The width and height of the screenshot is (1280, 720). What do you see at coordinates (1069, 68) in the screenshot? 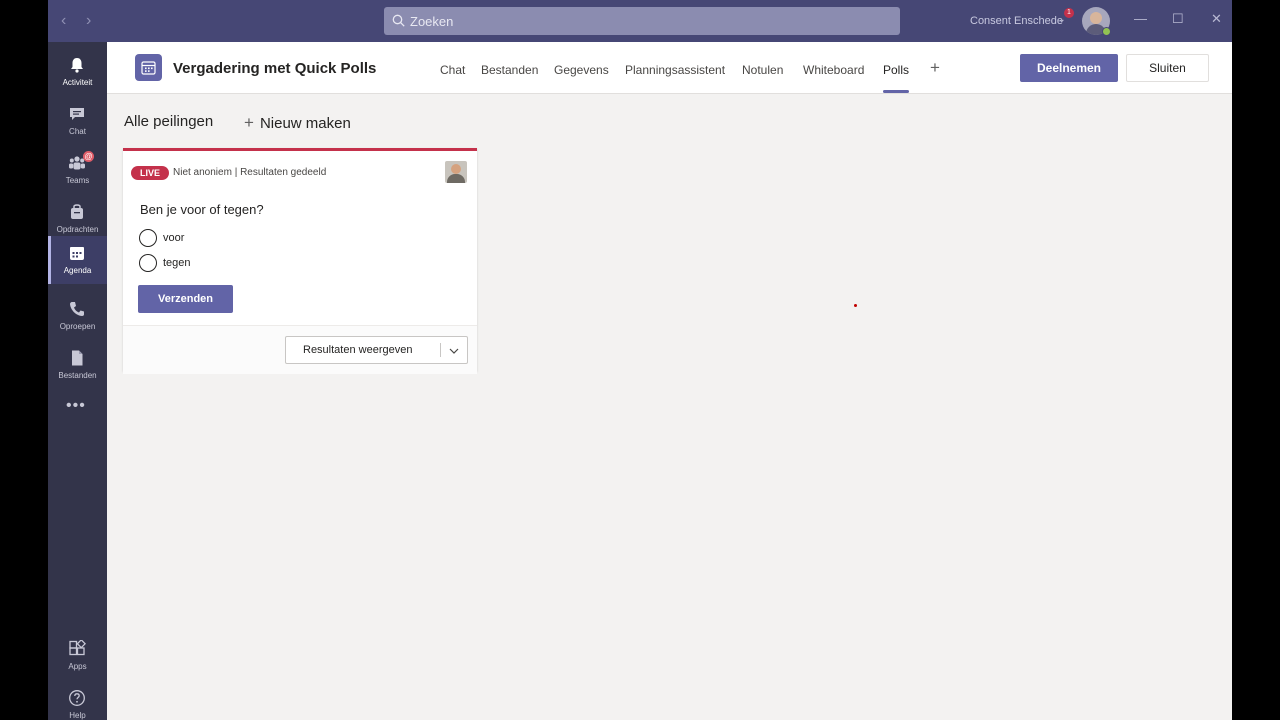
I see `join-button: Deelnemen` at bounding box center [1069, 68].